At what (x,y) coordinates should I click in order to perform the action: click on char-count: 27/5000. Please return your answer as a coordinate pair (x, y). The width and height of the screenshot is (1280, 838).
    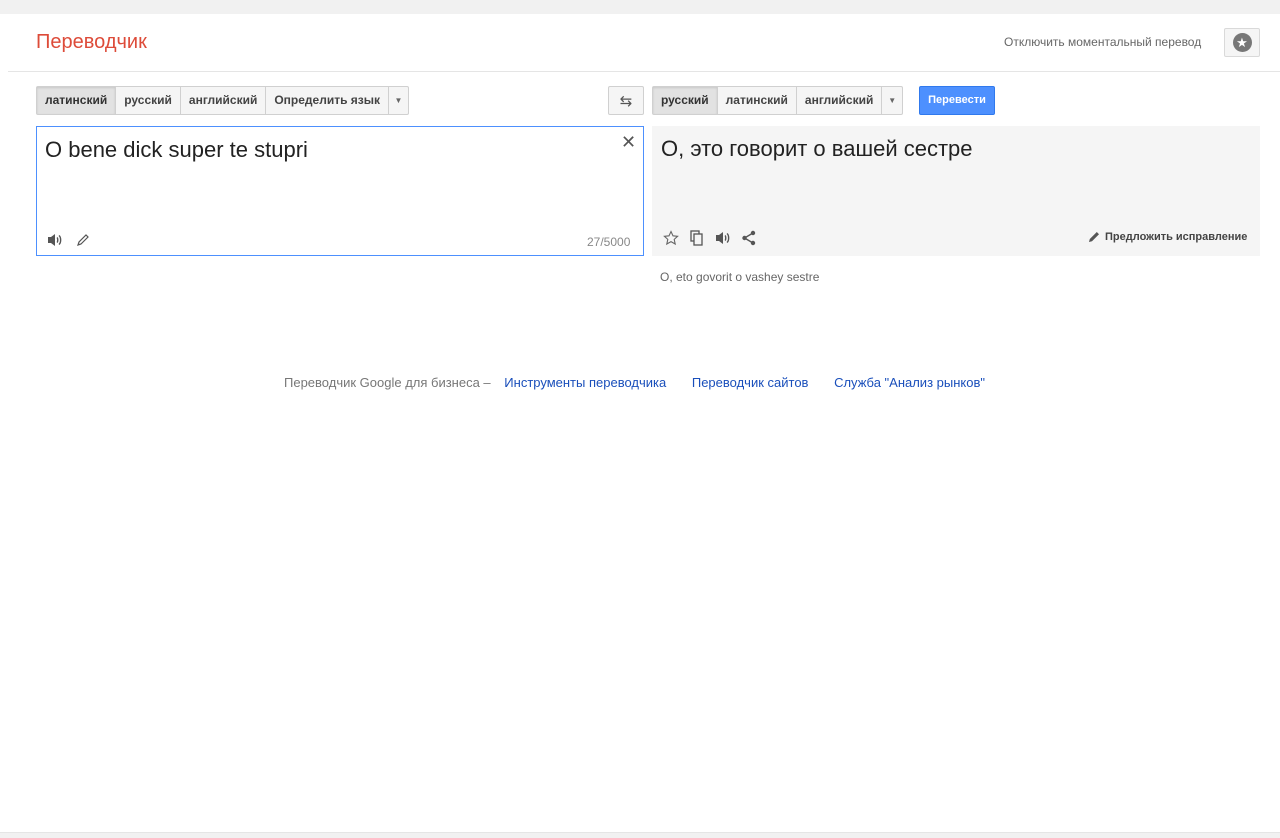
    Looking at the image, I should click on (609, 242).